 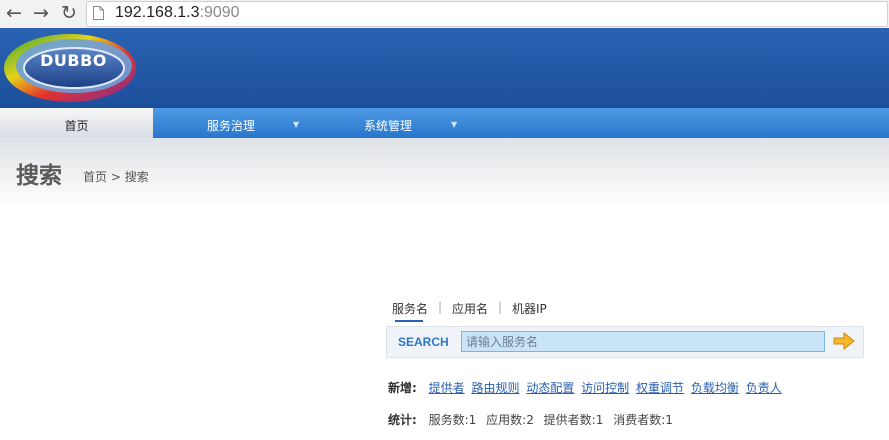 What do you see at coordinates (14, 13) in the screenshot?
I see `arrow-left-icon: ←` at bounding box center [14, 13].